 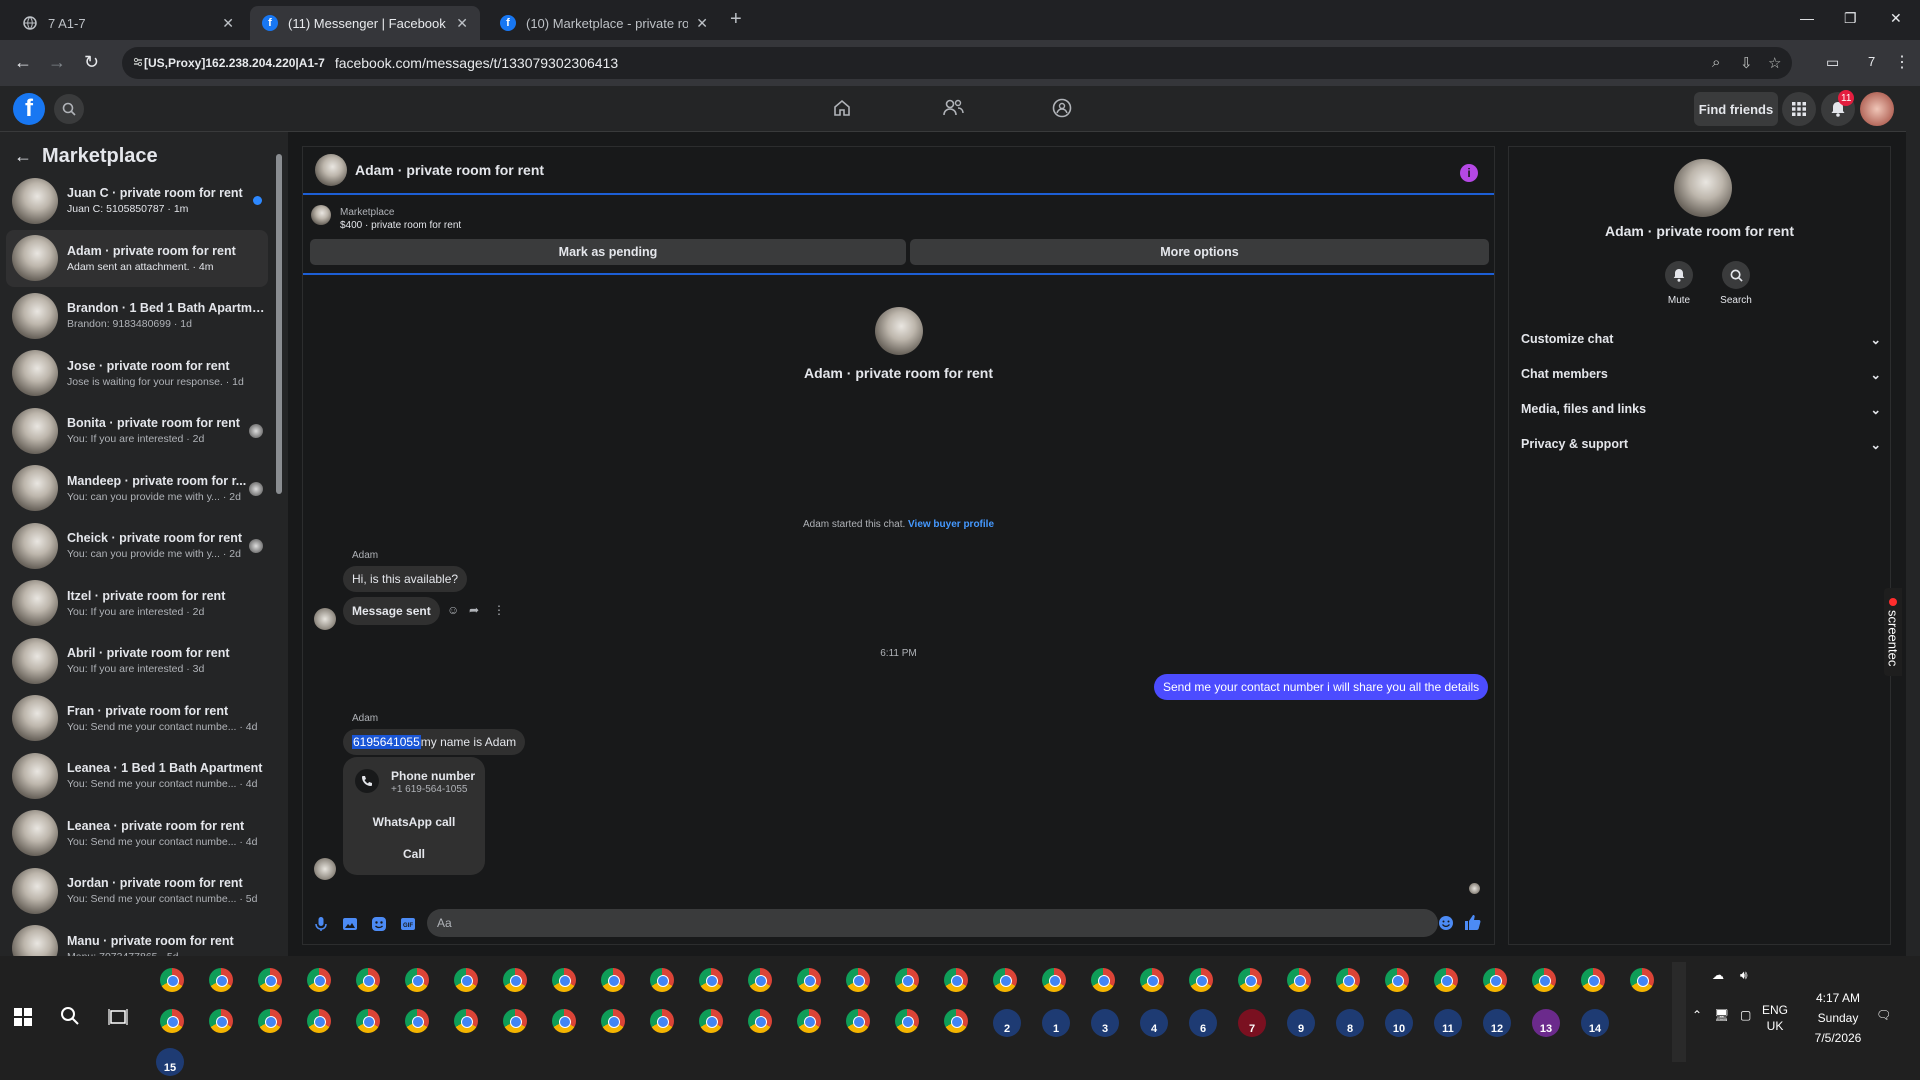 I want to click on back-arrow-icon: ←, so click(x=23, y=156).